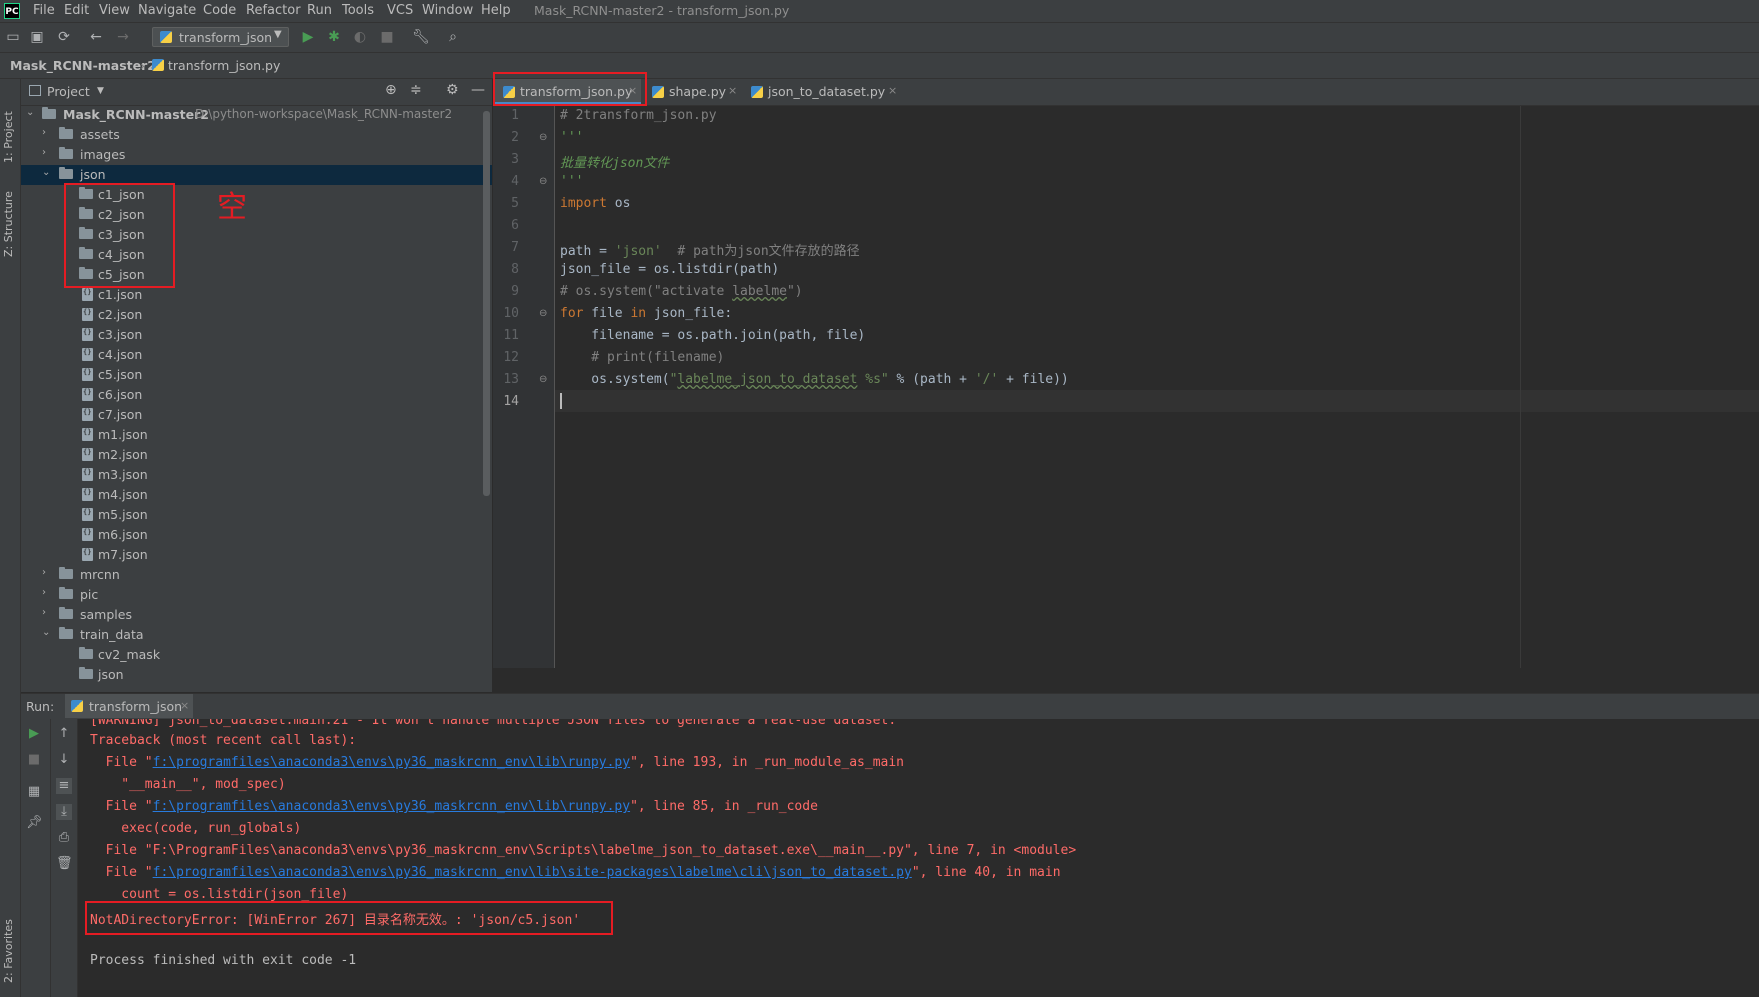  What do you see at coordinates (256, 395) in the screenshot?
I see `tree-item-file: c6.json` at bounding box center [256, 395].